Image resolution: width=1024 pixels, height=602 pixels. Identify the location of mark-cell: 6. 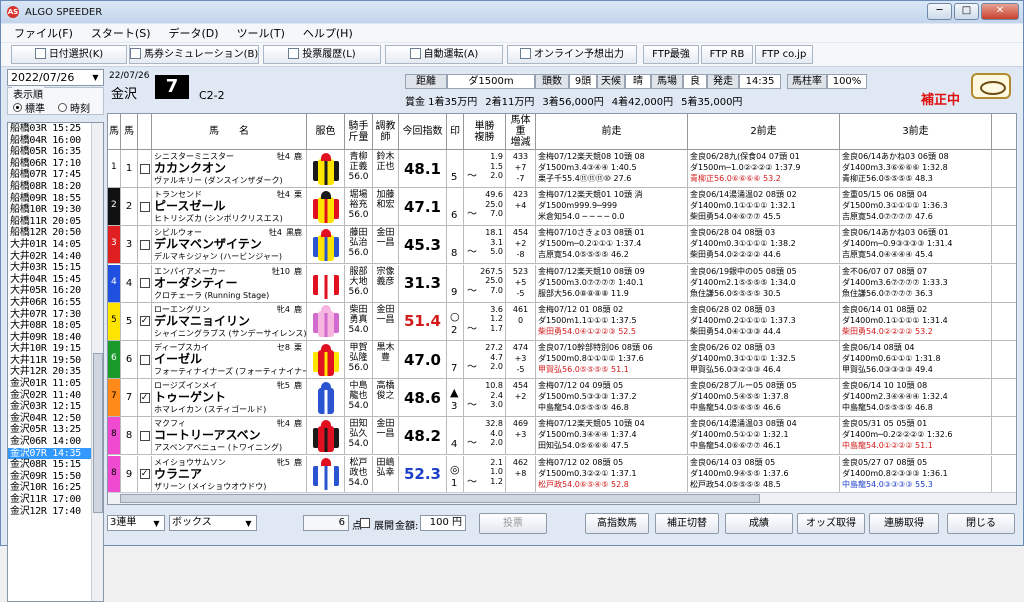
(455, 207).